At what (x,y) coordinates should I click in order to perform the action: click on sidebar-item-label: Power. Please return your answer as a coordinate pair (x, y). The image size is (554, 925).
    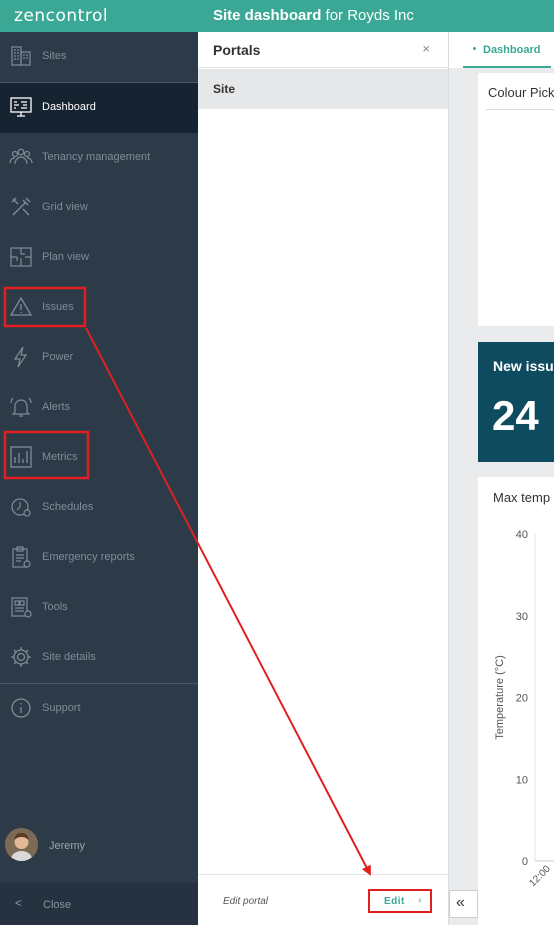
    Looking at the image, I should click on (58, 357).